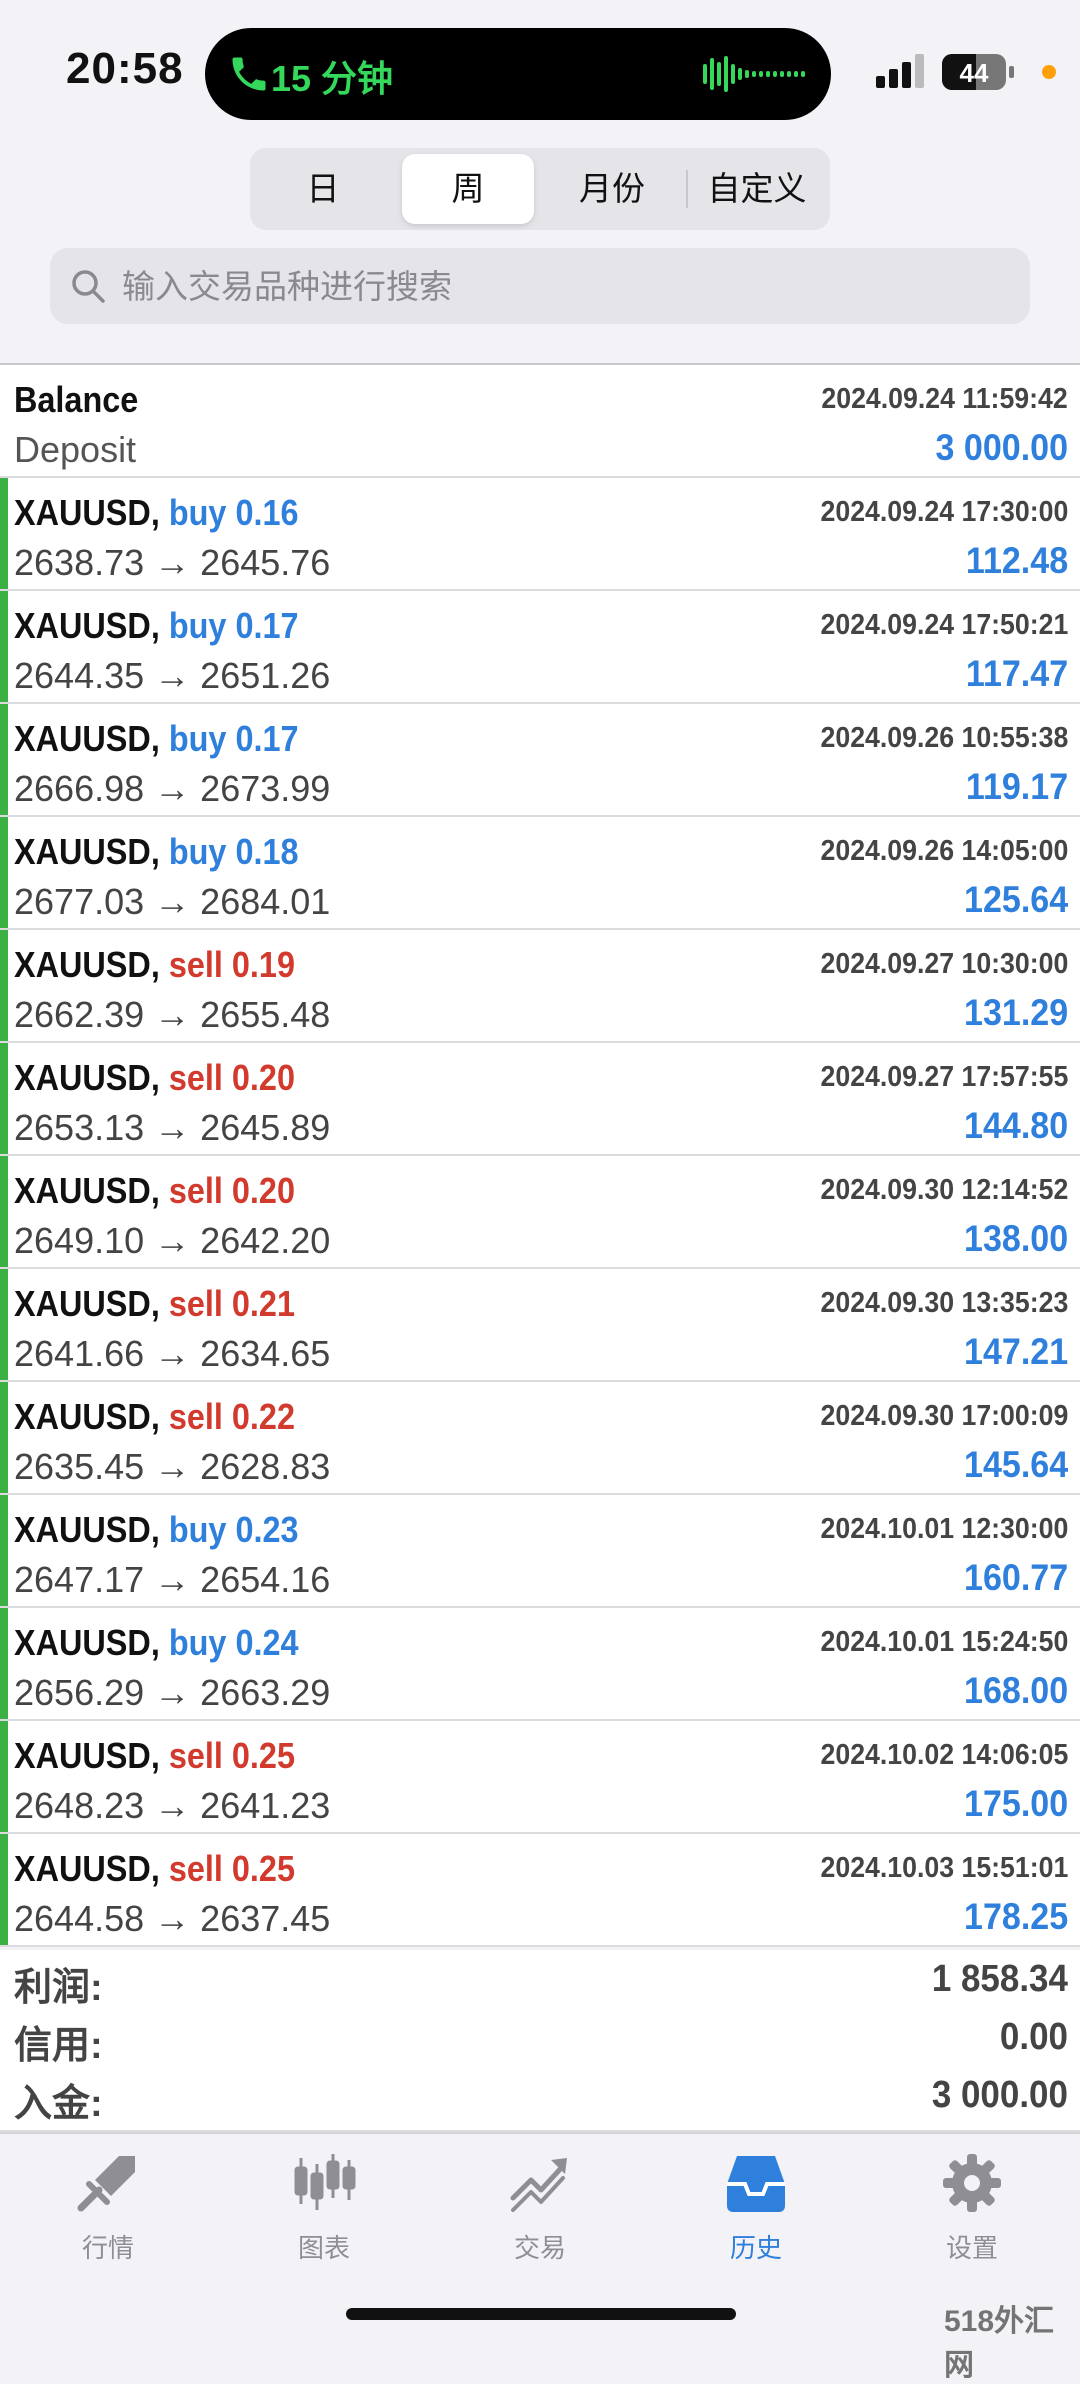 The image size is (1080, 2384). What do you see at coordinates (156, 1643) in the screenshot?
I see `deal-symbol-line: XAUUSD, buy 0.24` at bounding box center [156, 1643].